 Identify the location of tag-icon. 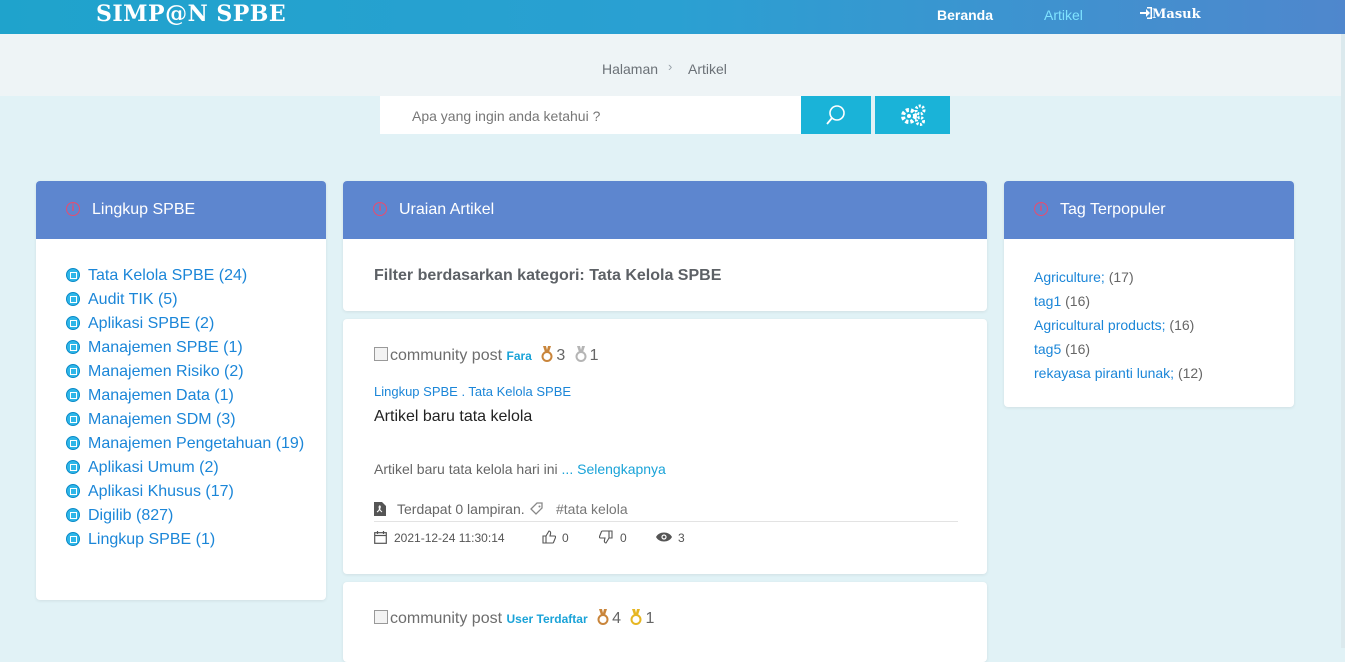
(536, 508).